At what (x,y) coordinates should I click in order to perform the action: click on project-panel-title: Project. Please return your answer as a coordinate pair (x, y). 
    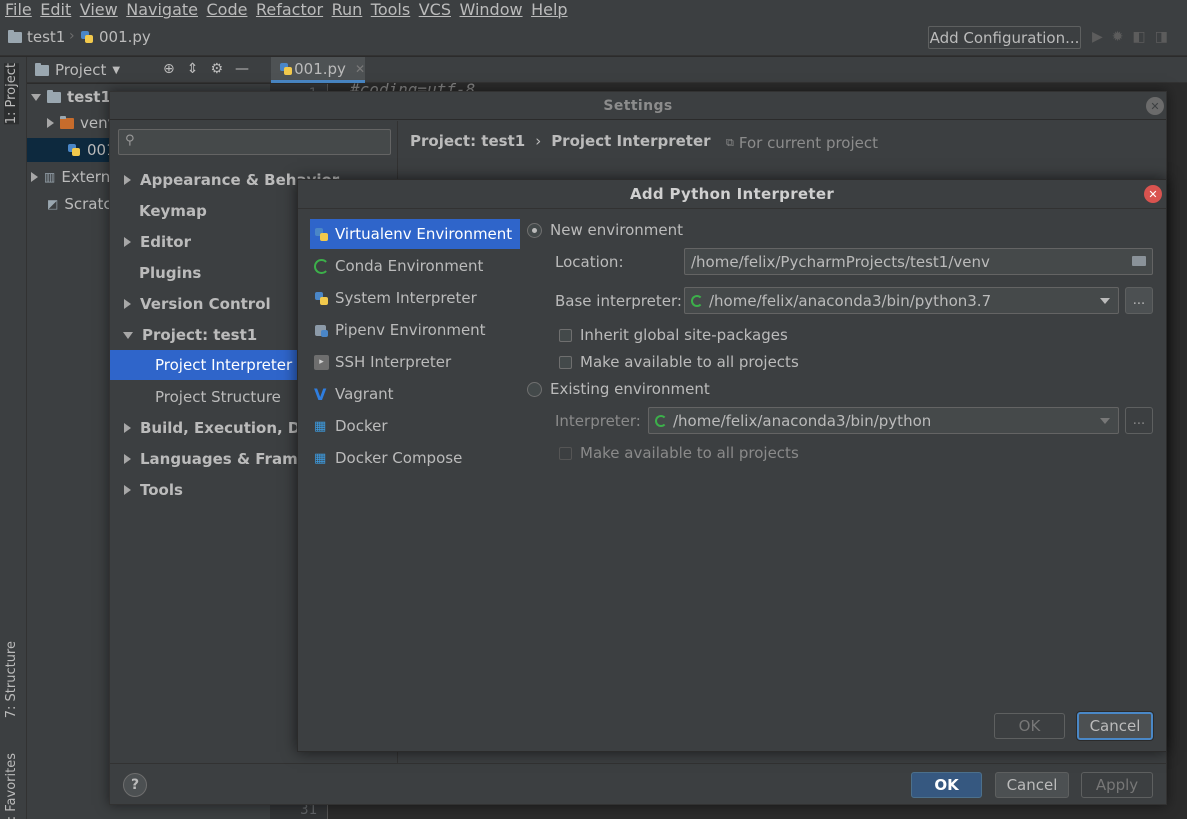
    Looking at the image, I should click on (81, 70).